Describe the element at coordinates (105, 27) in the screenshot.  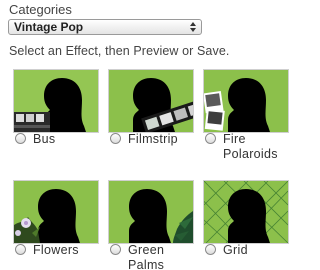
I see `categories-select: Vintage Pop` at that location.